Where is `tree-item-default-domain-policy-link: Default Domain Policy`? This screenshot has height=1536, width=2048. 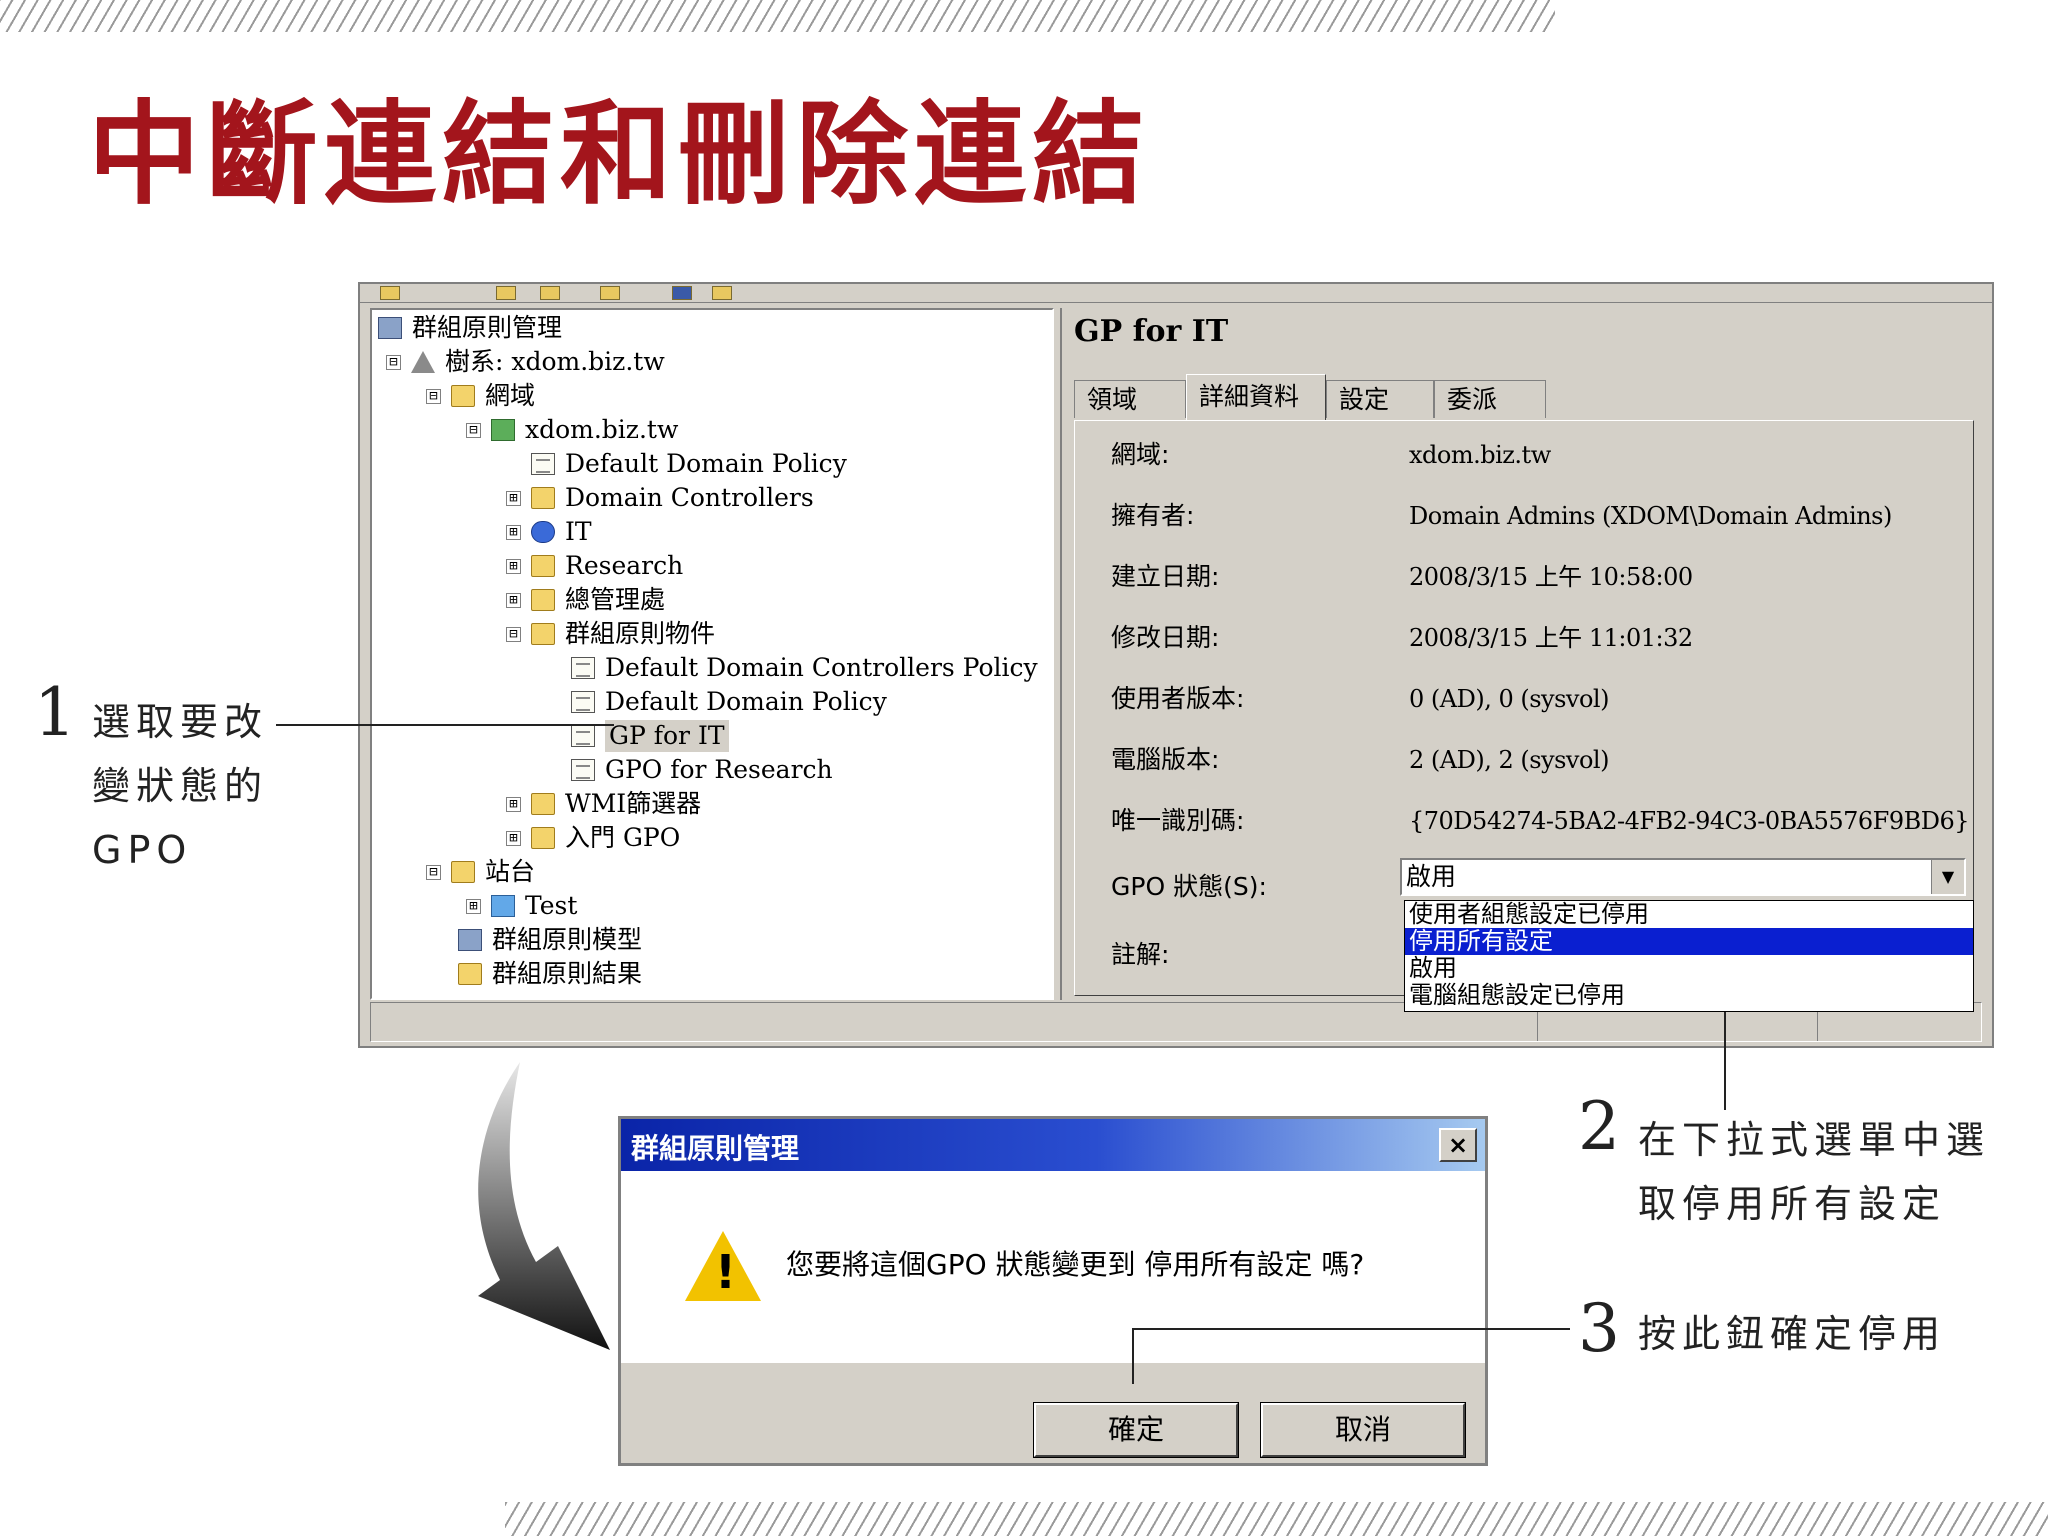
tree-item-default-domain-policy-link: Default Domain Policy is located at coordinates (689, 464).